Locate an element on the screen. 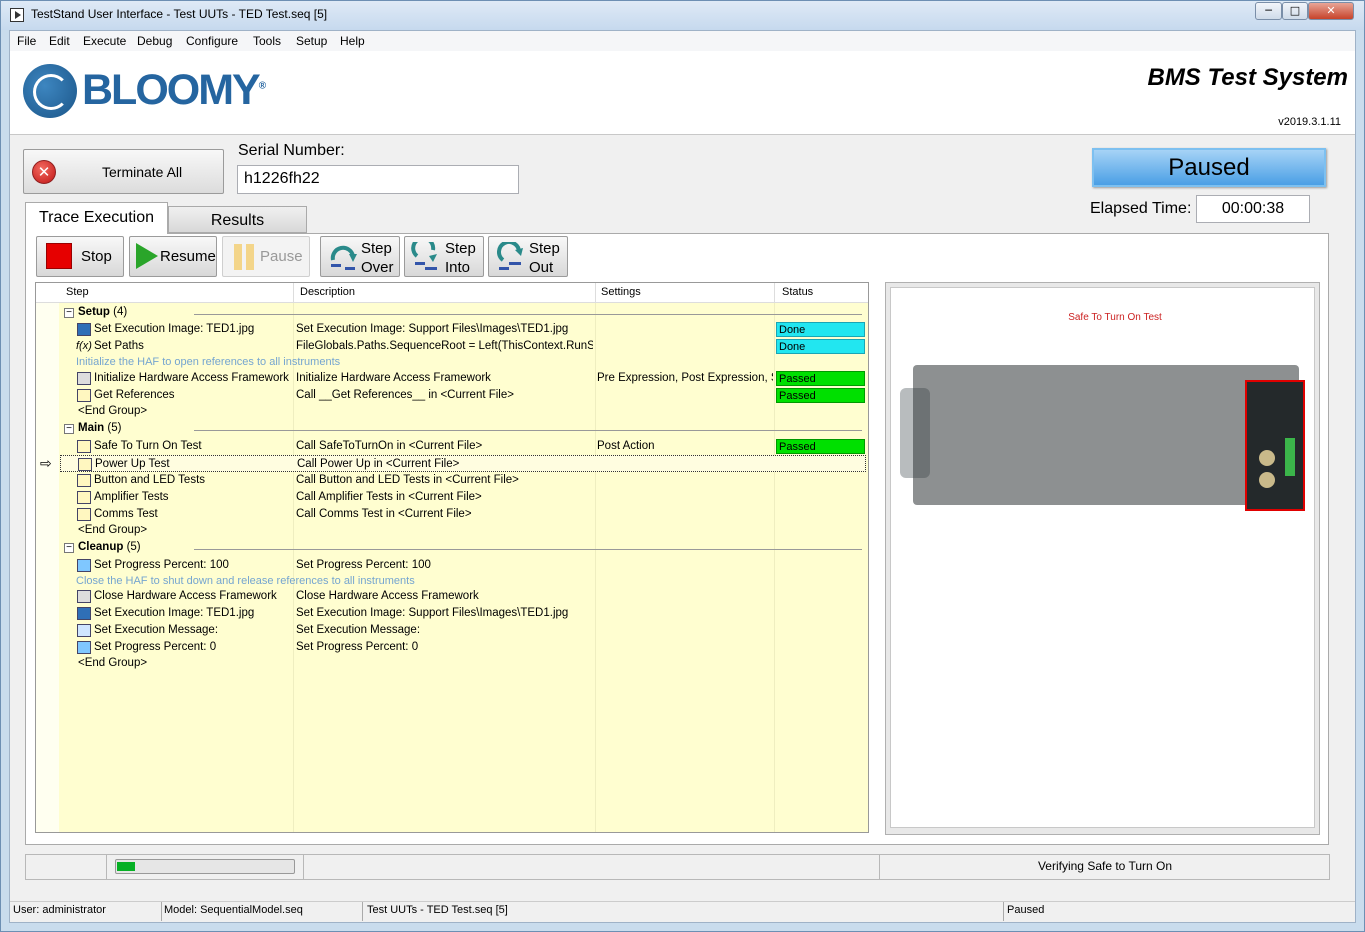 This screenshot has width=1365, height=932. column-header-description: Description is located at coordinates (327, 292).